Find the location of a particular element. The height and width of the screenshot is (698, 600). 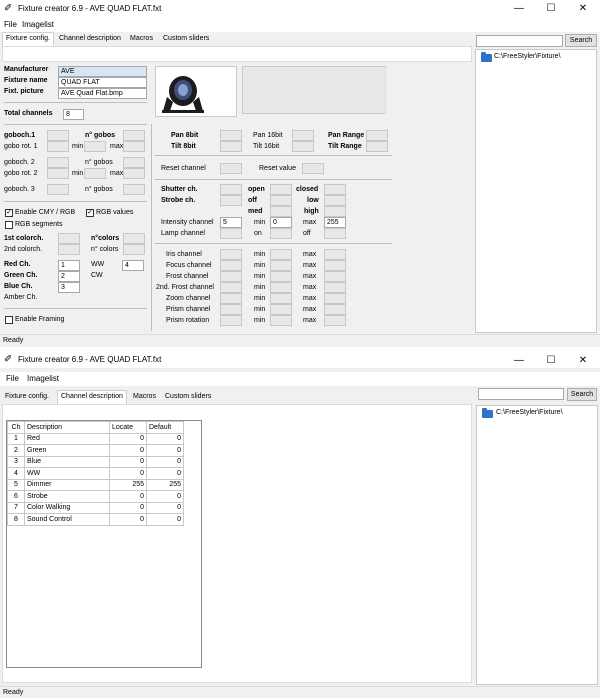

table-row: 5 Dimmer 255 255 is located at coordinates (95, 484).